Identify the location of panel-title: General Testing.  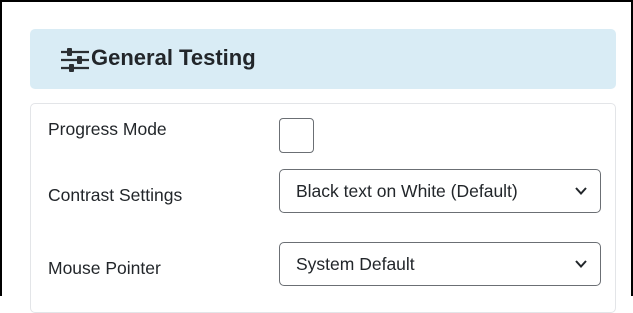
(173, 57).